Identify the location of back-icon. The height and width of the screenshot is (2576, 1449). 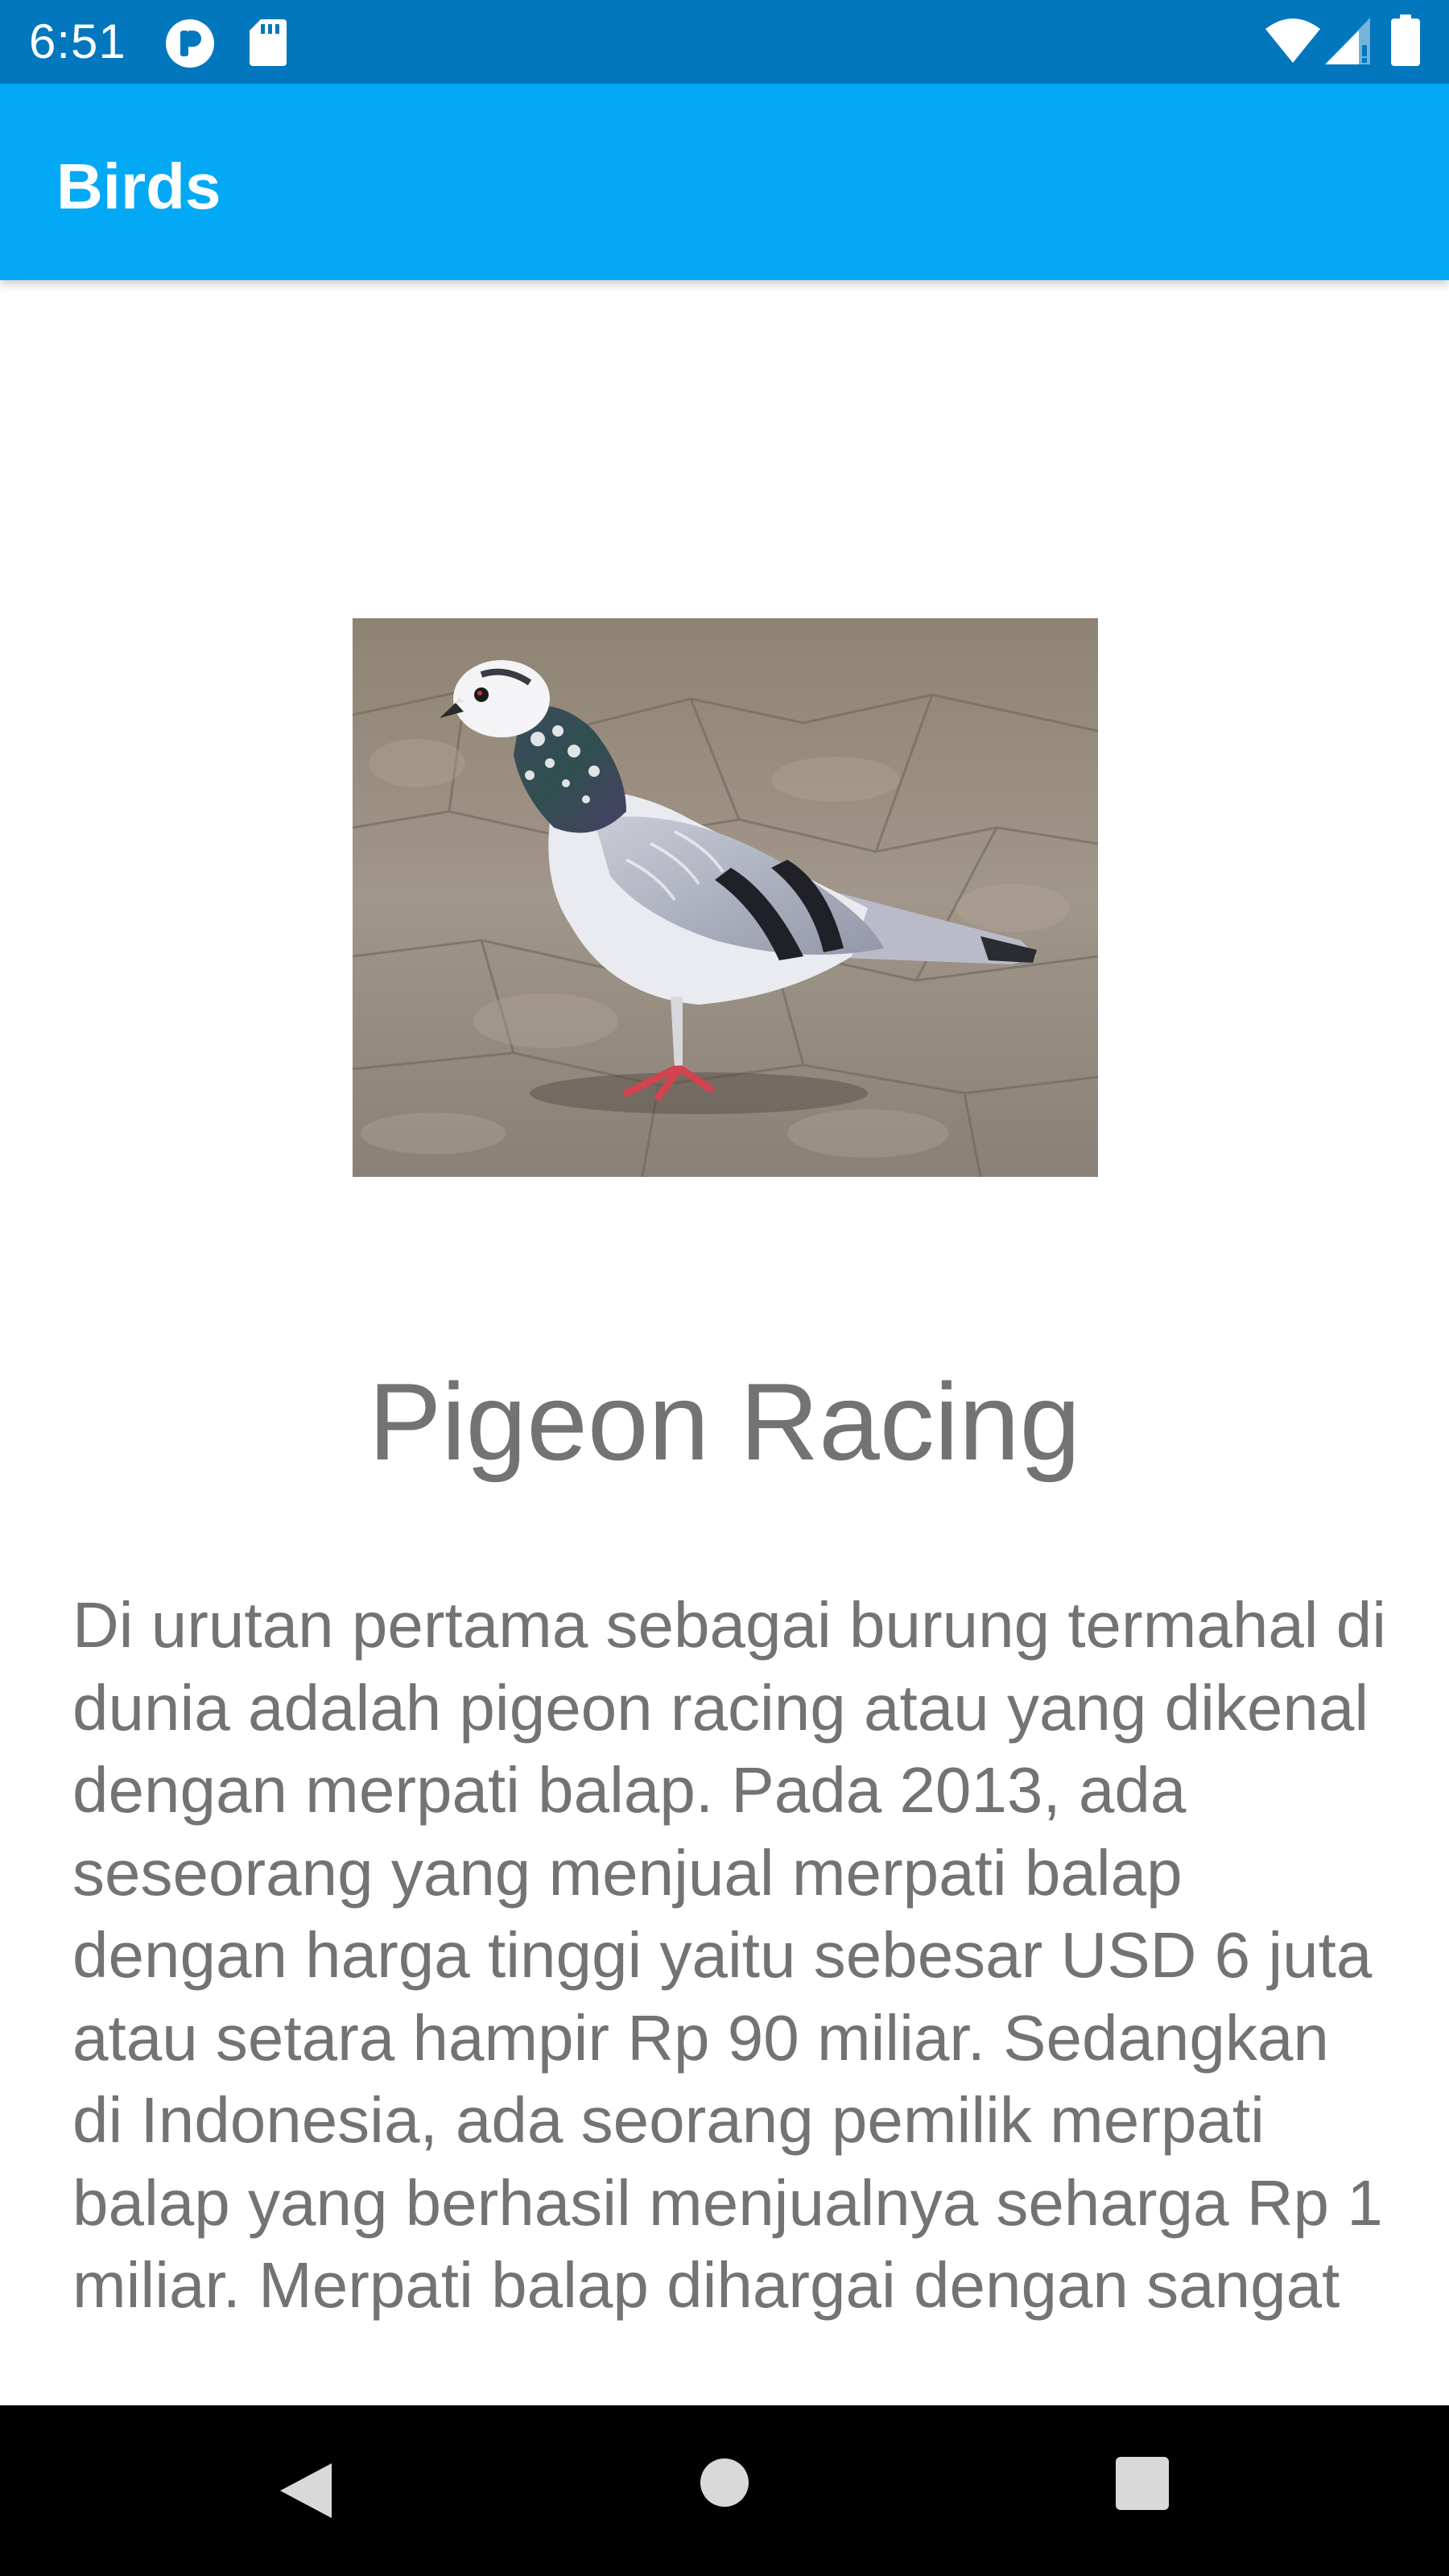
(304, 2490).